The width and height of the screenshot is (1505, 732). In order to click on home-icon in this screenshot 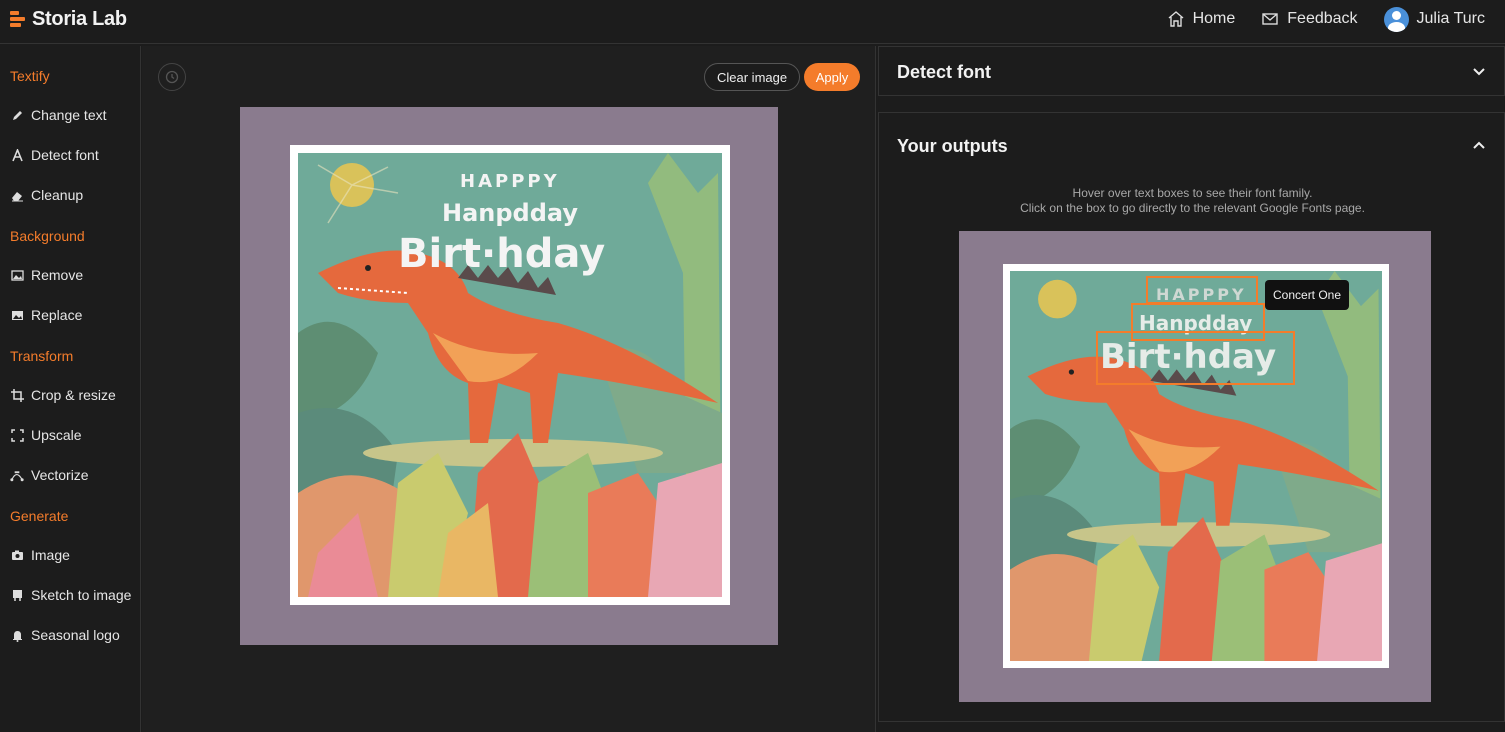, I will do `click(1176, 19)`.